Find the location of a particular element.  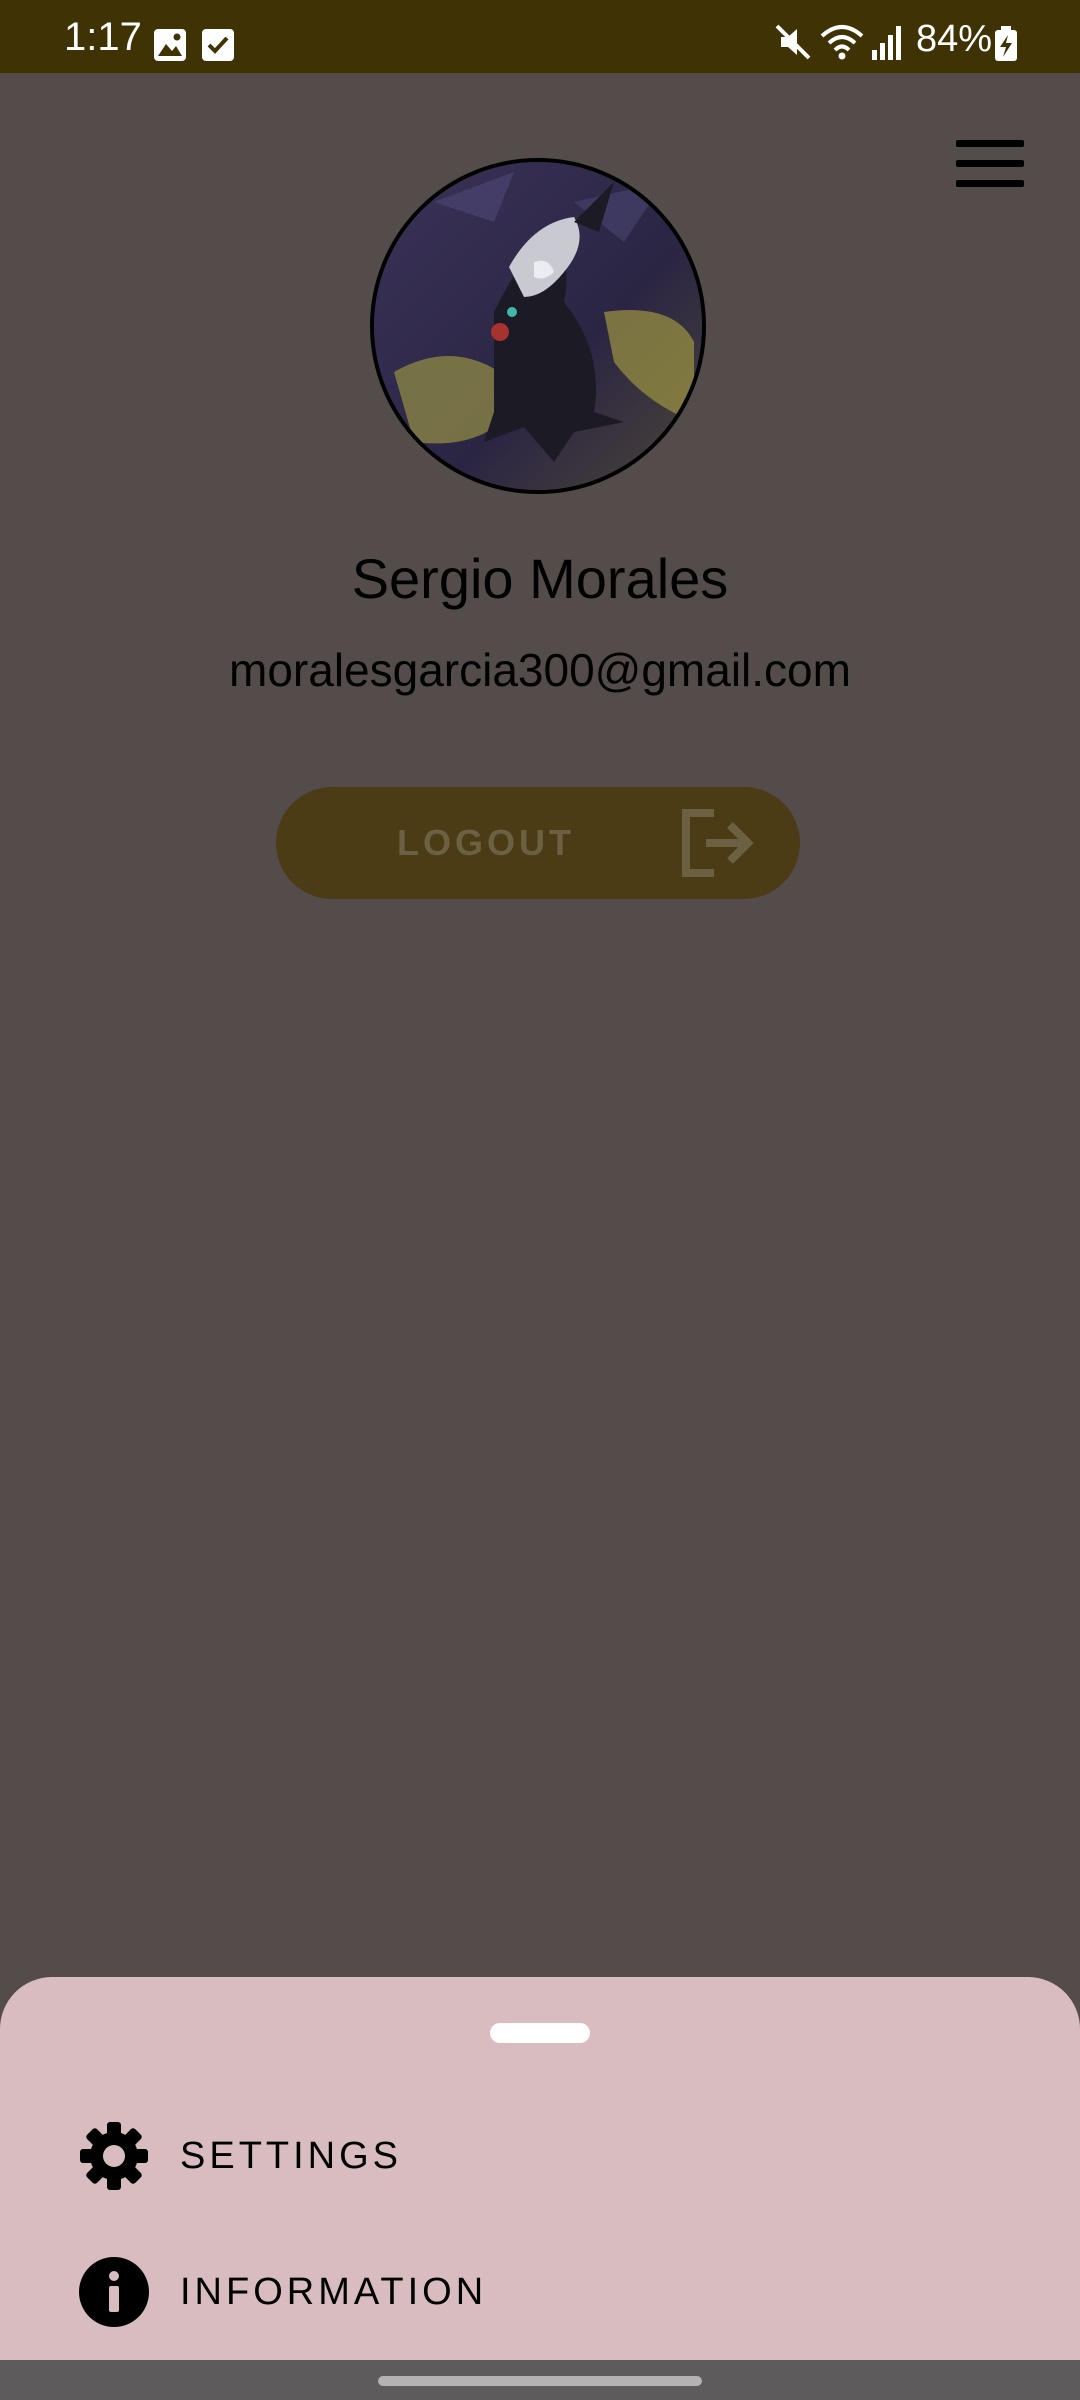

avatar is located at coordinates (538, 326).